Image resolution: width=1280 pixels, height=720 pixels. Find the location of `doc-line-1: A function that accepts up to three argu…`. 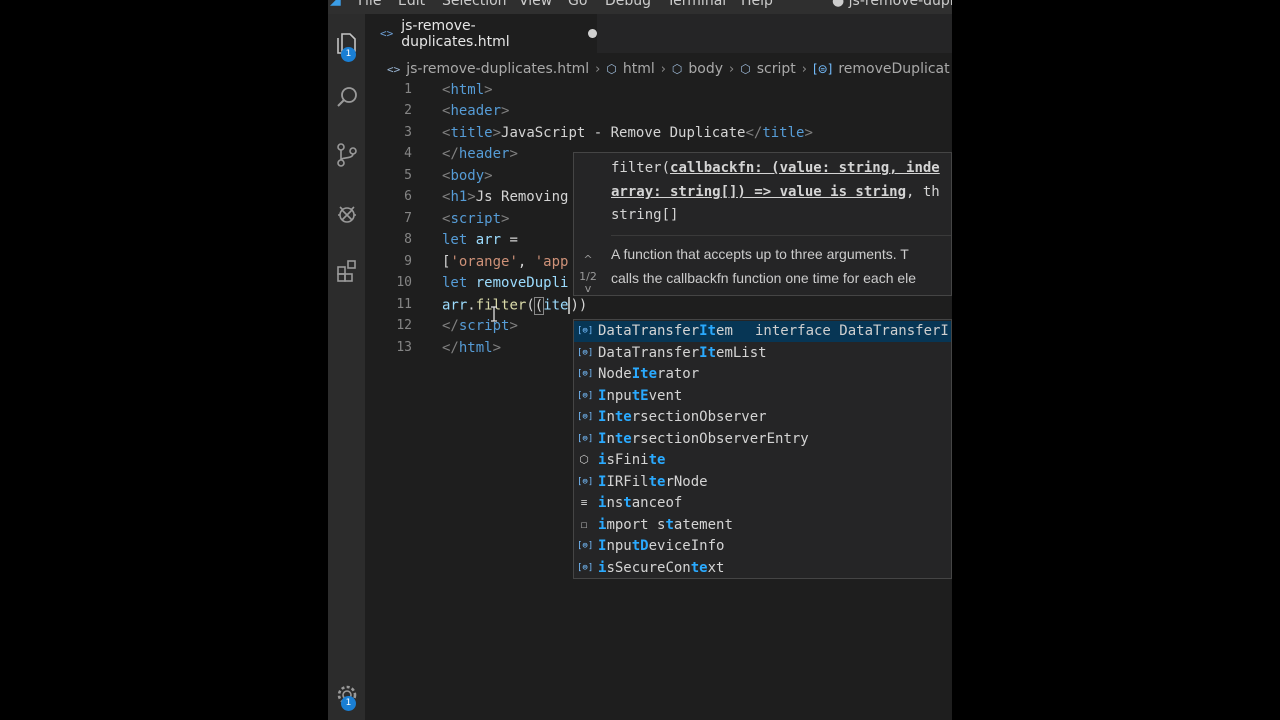

doc-line-1: A function that accepts up to three argu… is located at coordinates (760, 254).